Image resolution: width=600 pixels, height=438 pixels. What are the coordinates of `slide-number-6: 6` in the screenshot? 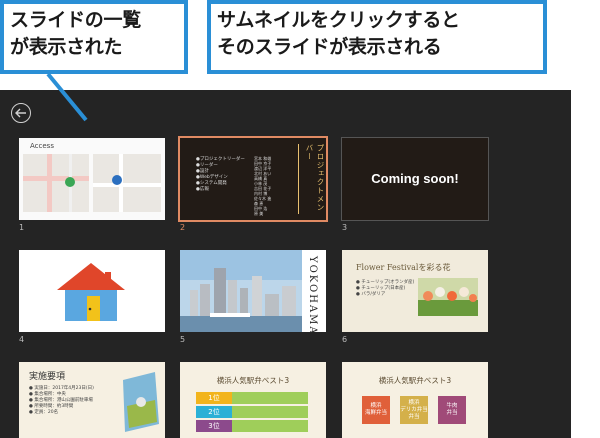 It's located at (345, 339).